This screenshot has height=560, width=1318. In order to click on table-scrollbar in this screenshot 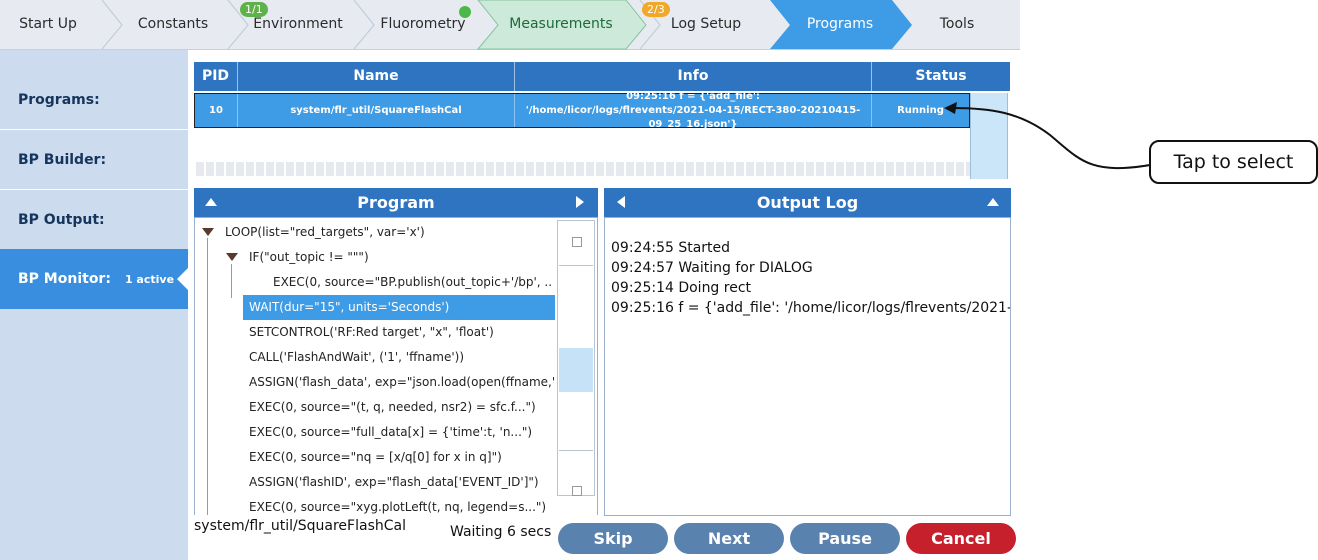, I will do `click(989, 136)`.